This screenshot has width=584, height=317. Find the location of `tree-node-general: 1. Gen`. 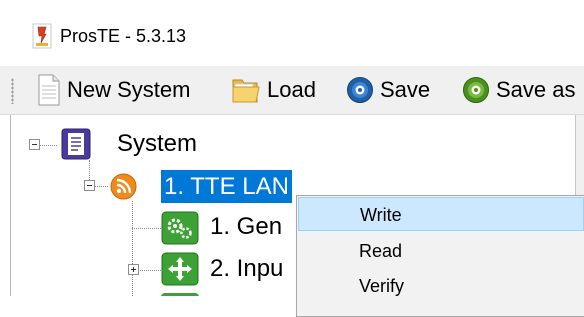

tree-node-general: 1. Gen is located at coordinates (246, 227).